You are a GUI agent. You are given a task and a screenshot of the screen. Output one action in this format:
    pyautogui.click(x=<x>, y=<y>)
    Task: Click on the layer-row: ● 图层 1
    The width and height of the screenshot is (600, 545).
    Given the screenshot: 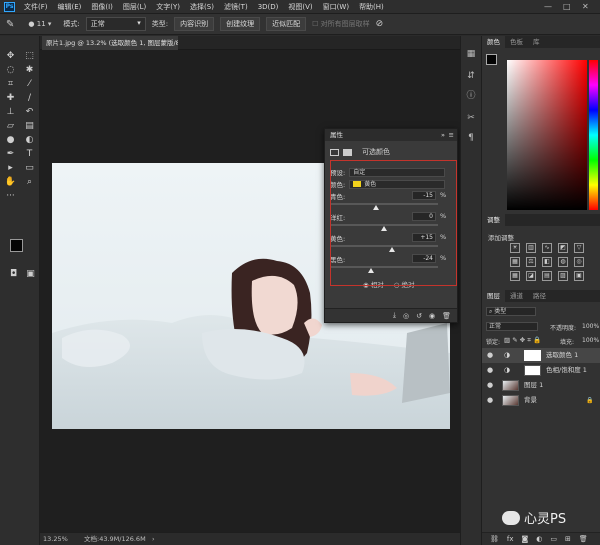 What is the action you would take?
    pyautogui.click(x=541, y=385)
    